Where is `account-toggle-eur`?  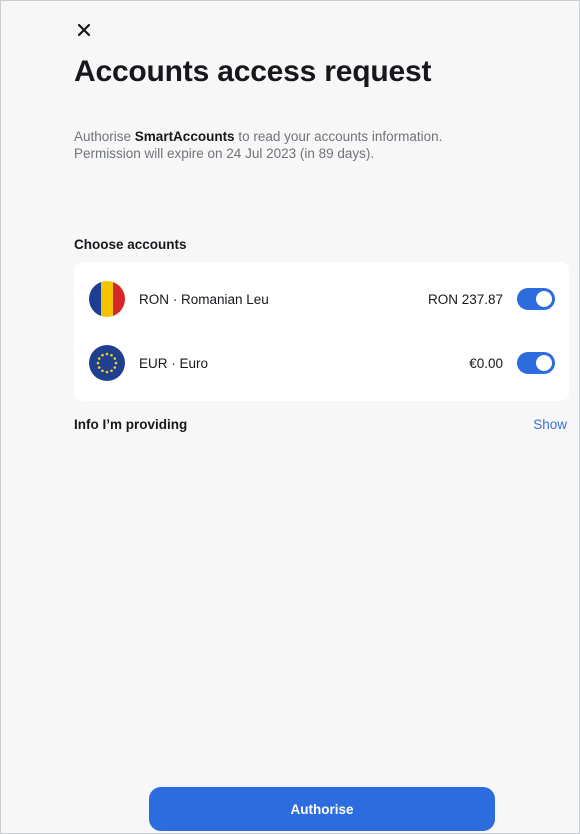 account-toggle-eur is located at coordinates (536, 363).